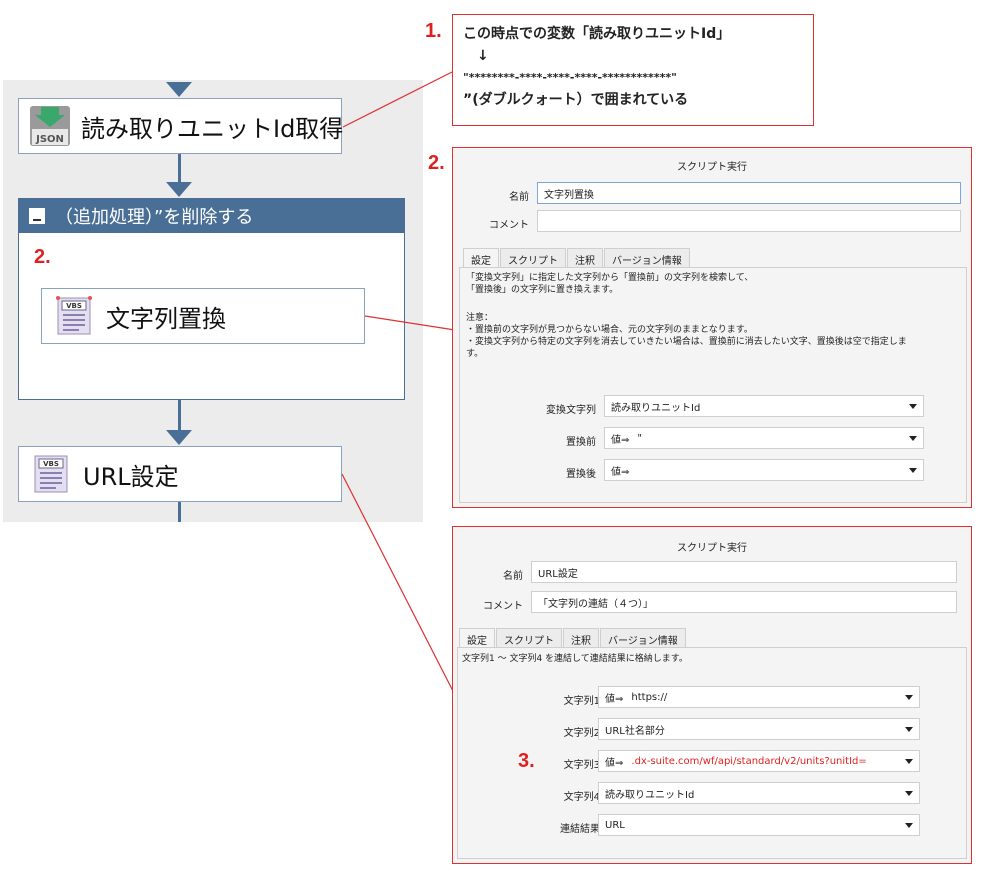 Image resolution: width=1000 pixels, height=880 pixels. Describe the element at coordinates (744, 602) in the screenshot. I see `comment-field: 「文字列の連結（４つ）」` at that location.